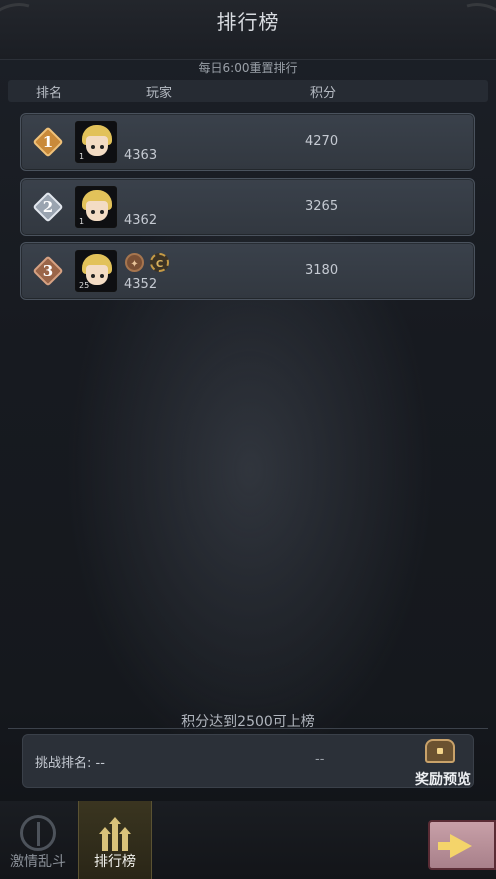 The height and width of the screenshot is (879, 496). Describe the element at coordinates (48, 271) in the screenshot. I see `rank-number: 3` at that location.